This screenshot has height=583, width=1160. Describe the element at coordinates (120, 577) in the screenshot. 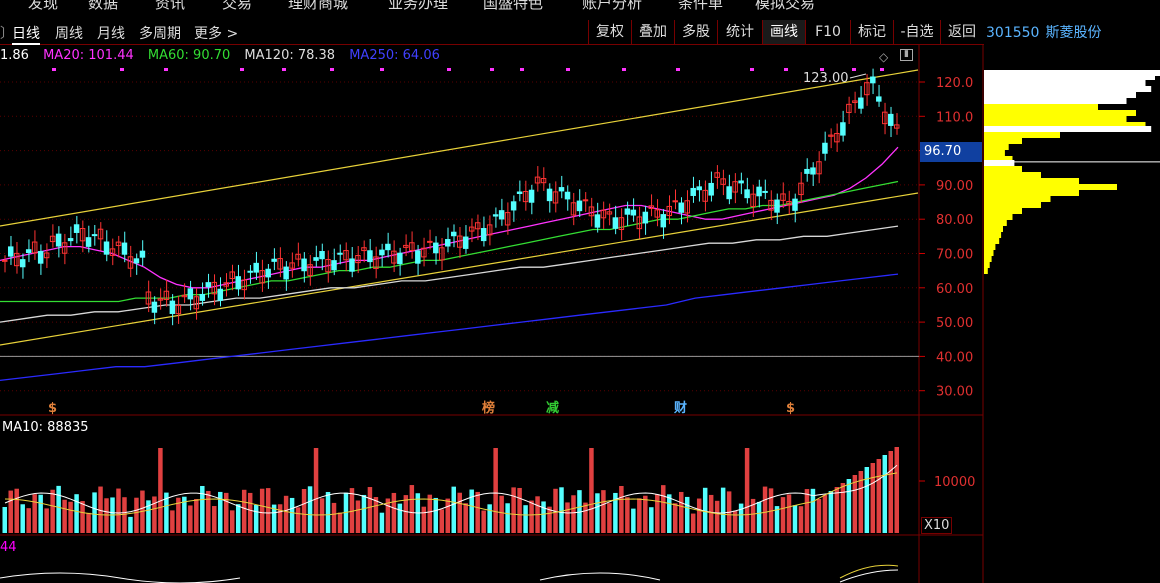

I see `macd-dif-line` at that location.